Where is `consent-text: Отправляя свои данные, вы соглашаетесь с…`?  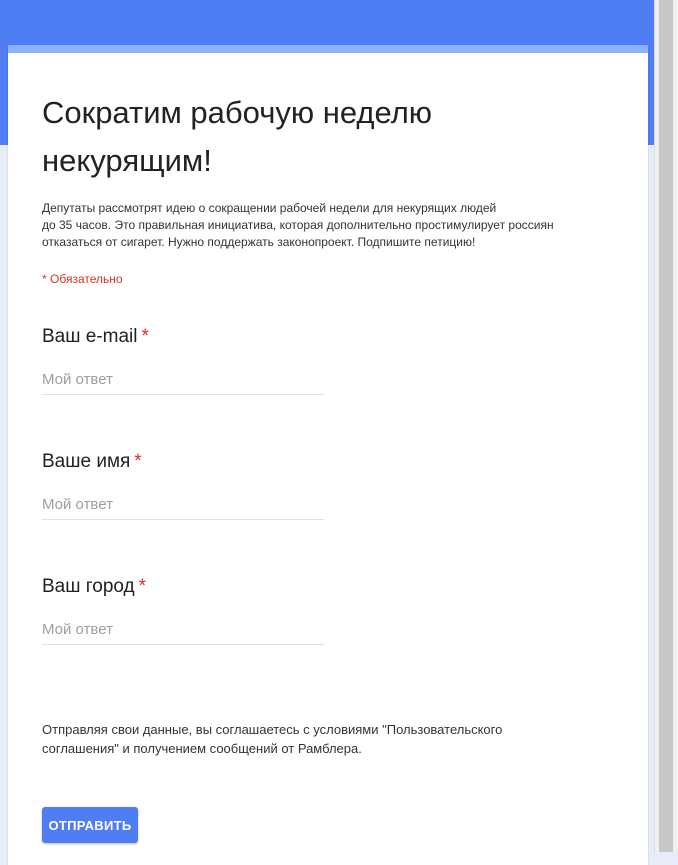 consent-text: Отправляя свои данные, вы соглашаетесь с… is located at coordinates (322, 739).